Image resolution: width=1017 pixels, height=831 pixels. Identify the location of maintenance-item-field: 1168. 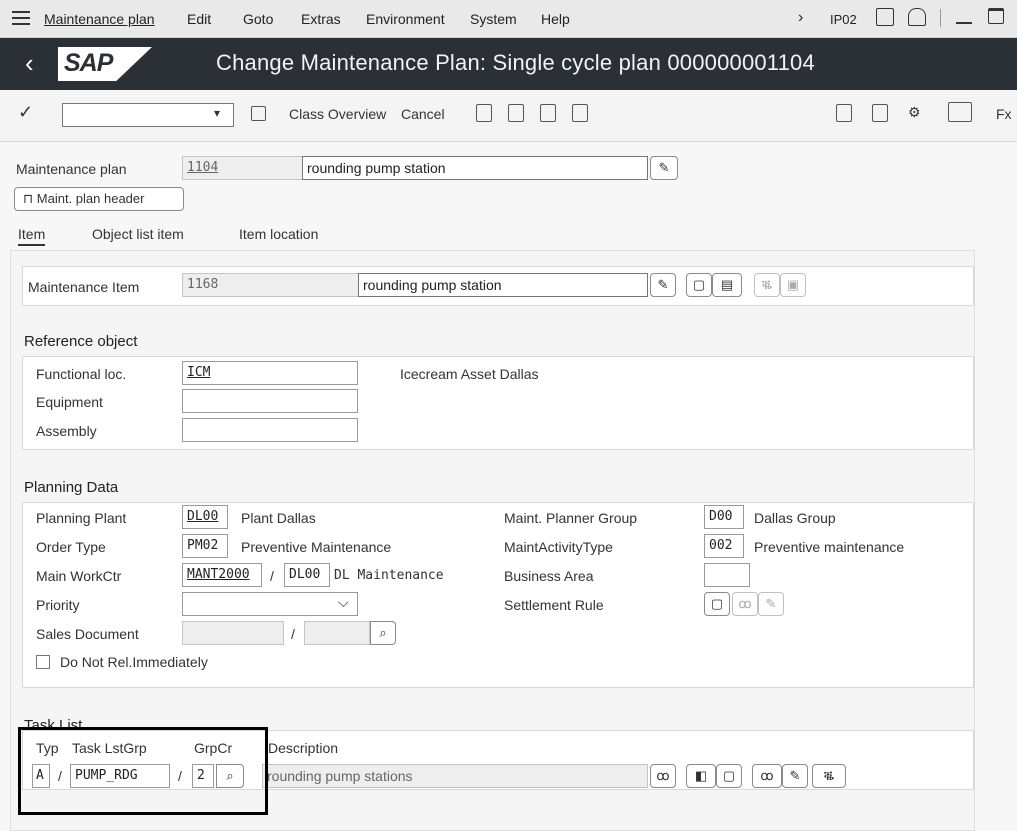
(271, 285).